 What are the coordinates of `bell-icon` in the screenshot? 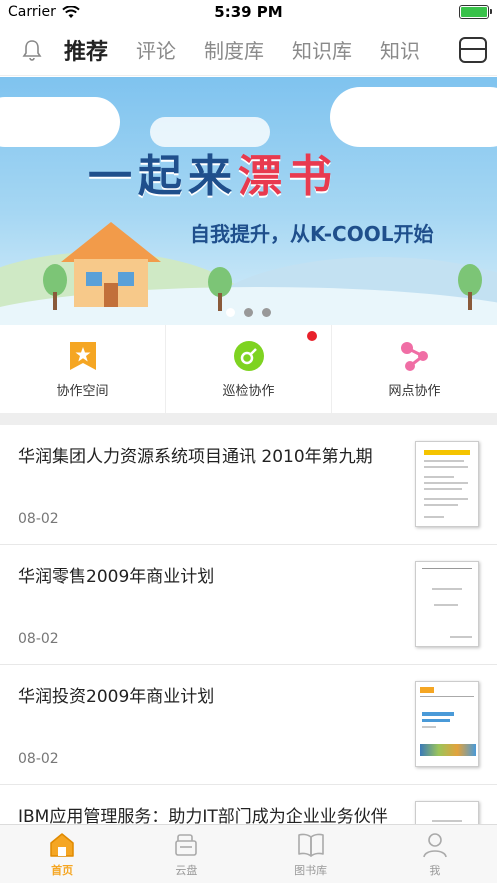 It's located at (32, 50).